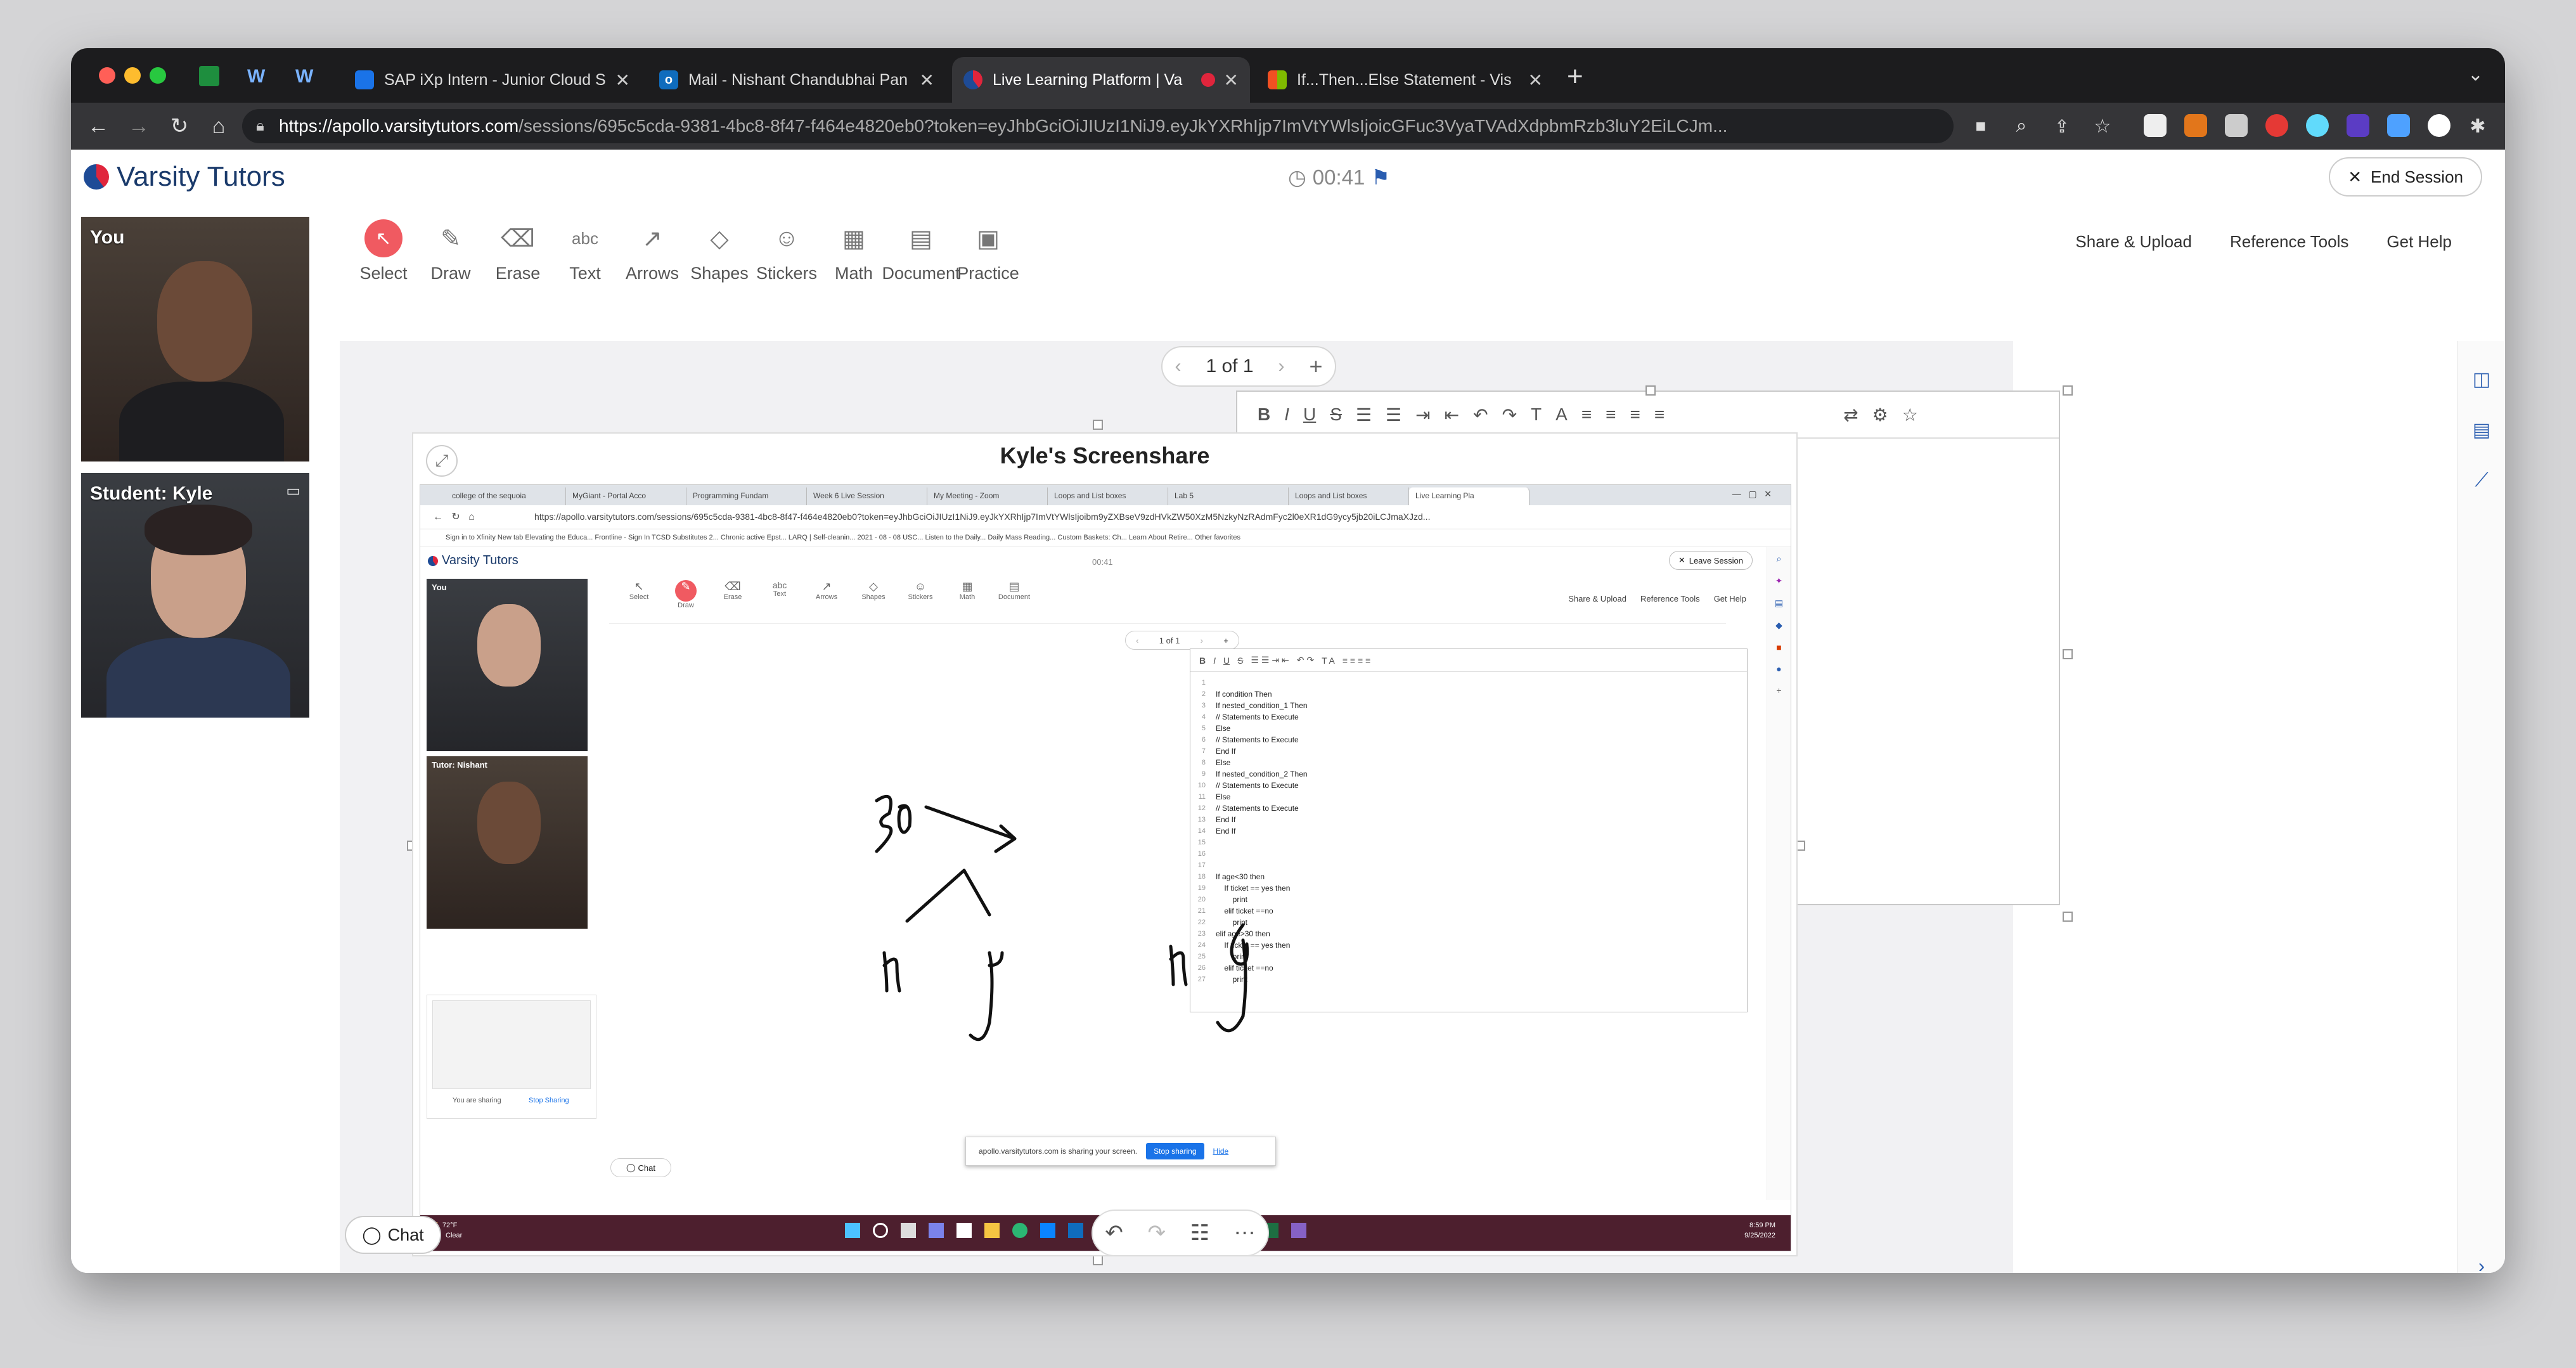 The image size is (2576, 1368). What do you see at coordinates (720, 251) in the screenshot?
I see `tool-shapes: ◇ Shapes` at bounding box center [720, 251].